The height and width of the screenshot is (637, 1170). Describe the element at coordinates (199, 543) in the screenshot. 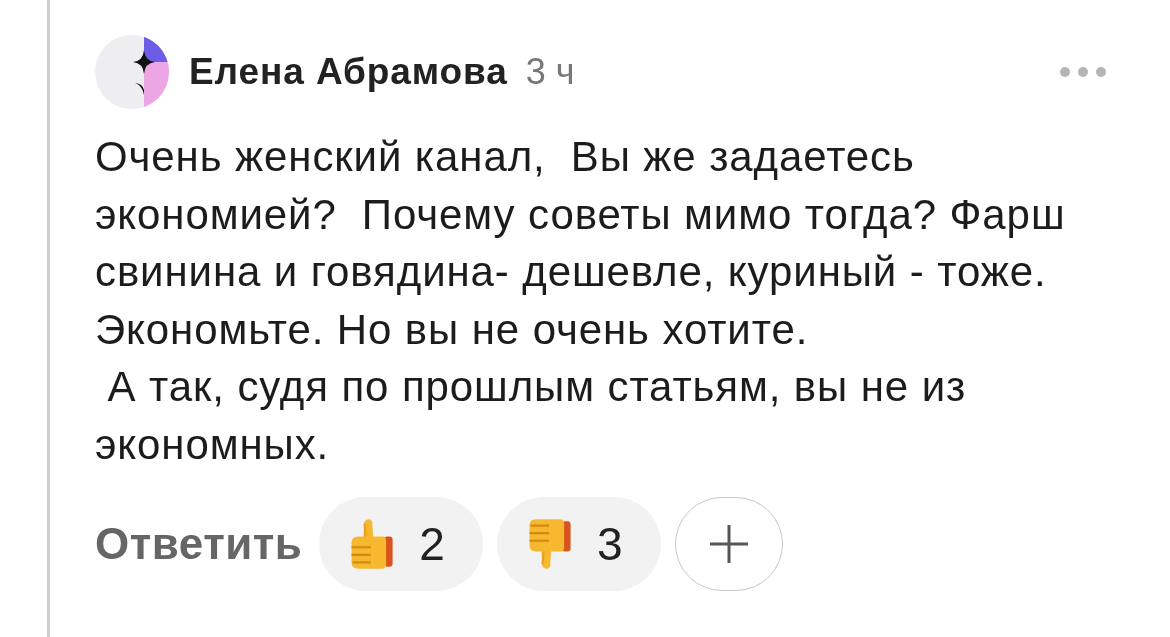

I see `reply-link: Ответить` at that location.